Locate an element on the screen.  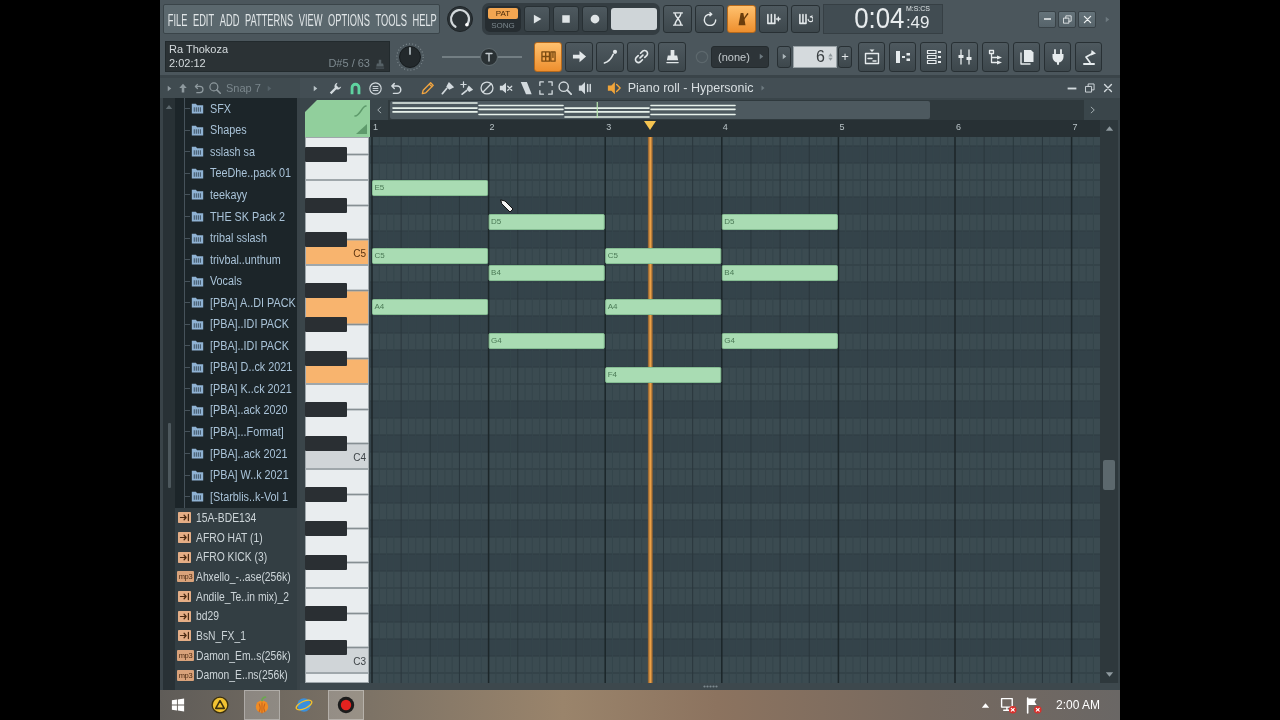
grip-icon is located at coordinates (710, 686).